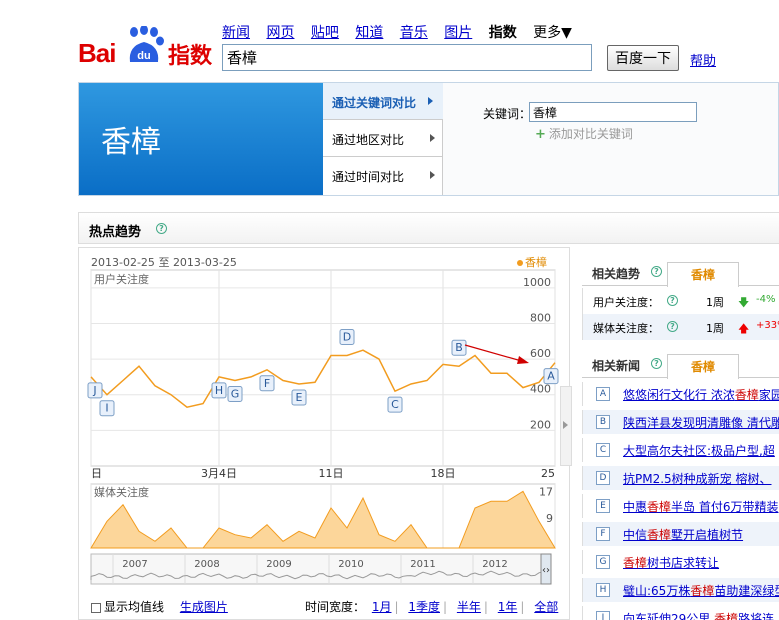 The width and height of the screenshot is (779, 620). What do you see at coordinates (603, 394) in the screenshot?
I see `news-marker: A` at bounding box center [603, 394].